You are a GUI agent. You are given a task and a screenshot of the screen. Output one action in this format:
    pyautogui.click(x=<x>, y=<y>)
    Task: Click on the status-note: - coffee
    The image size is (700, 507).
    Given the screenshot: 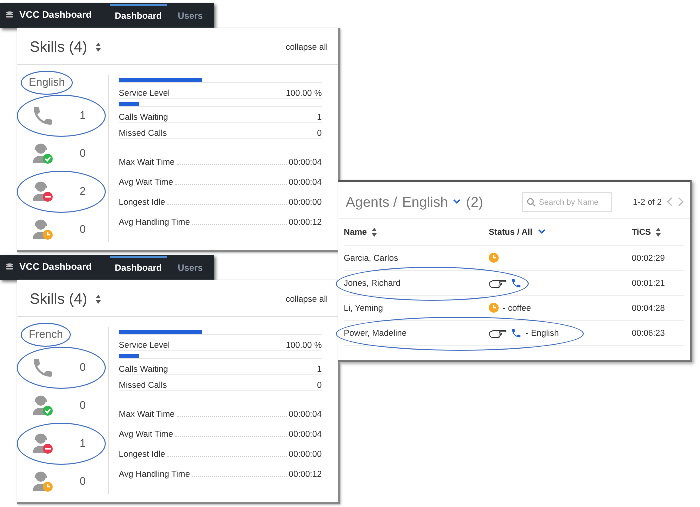 What is the action you would take?
    pyautogui.click(x=517, y=308)
    